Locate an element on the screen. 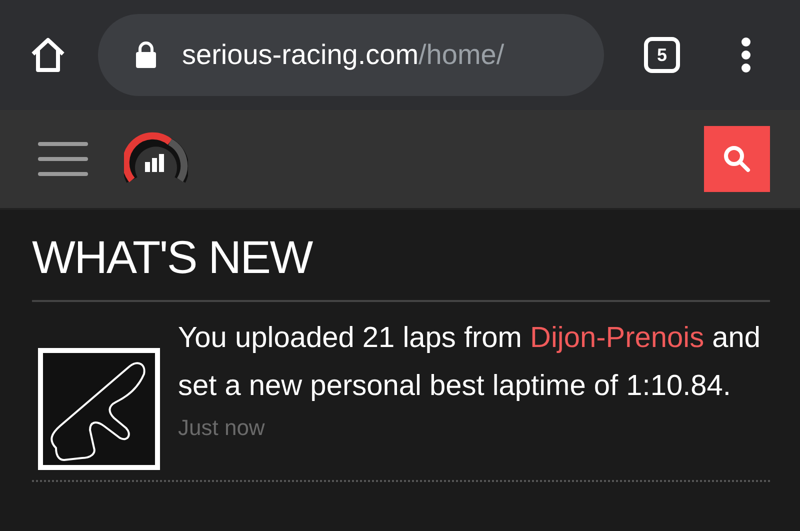 The width and height of the screenshot is (800, 531). track-link: Dijon-Prenois is located at coordinates (617, 338).